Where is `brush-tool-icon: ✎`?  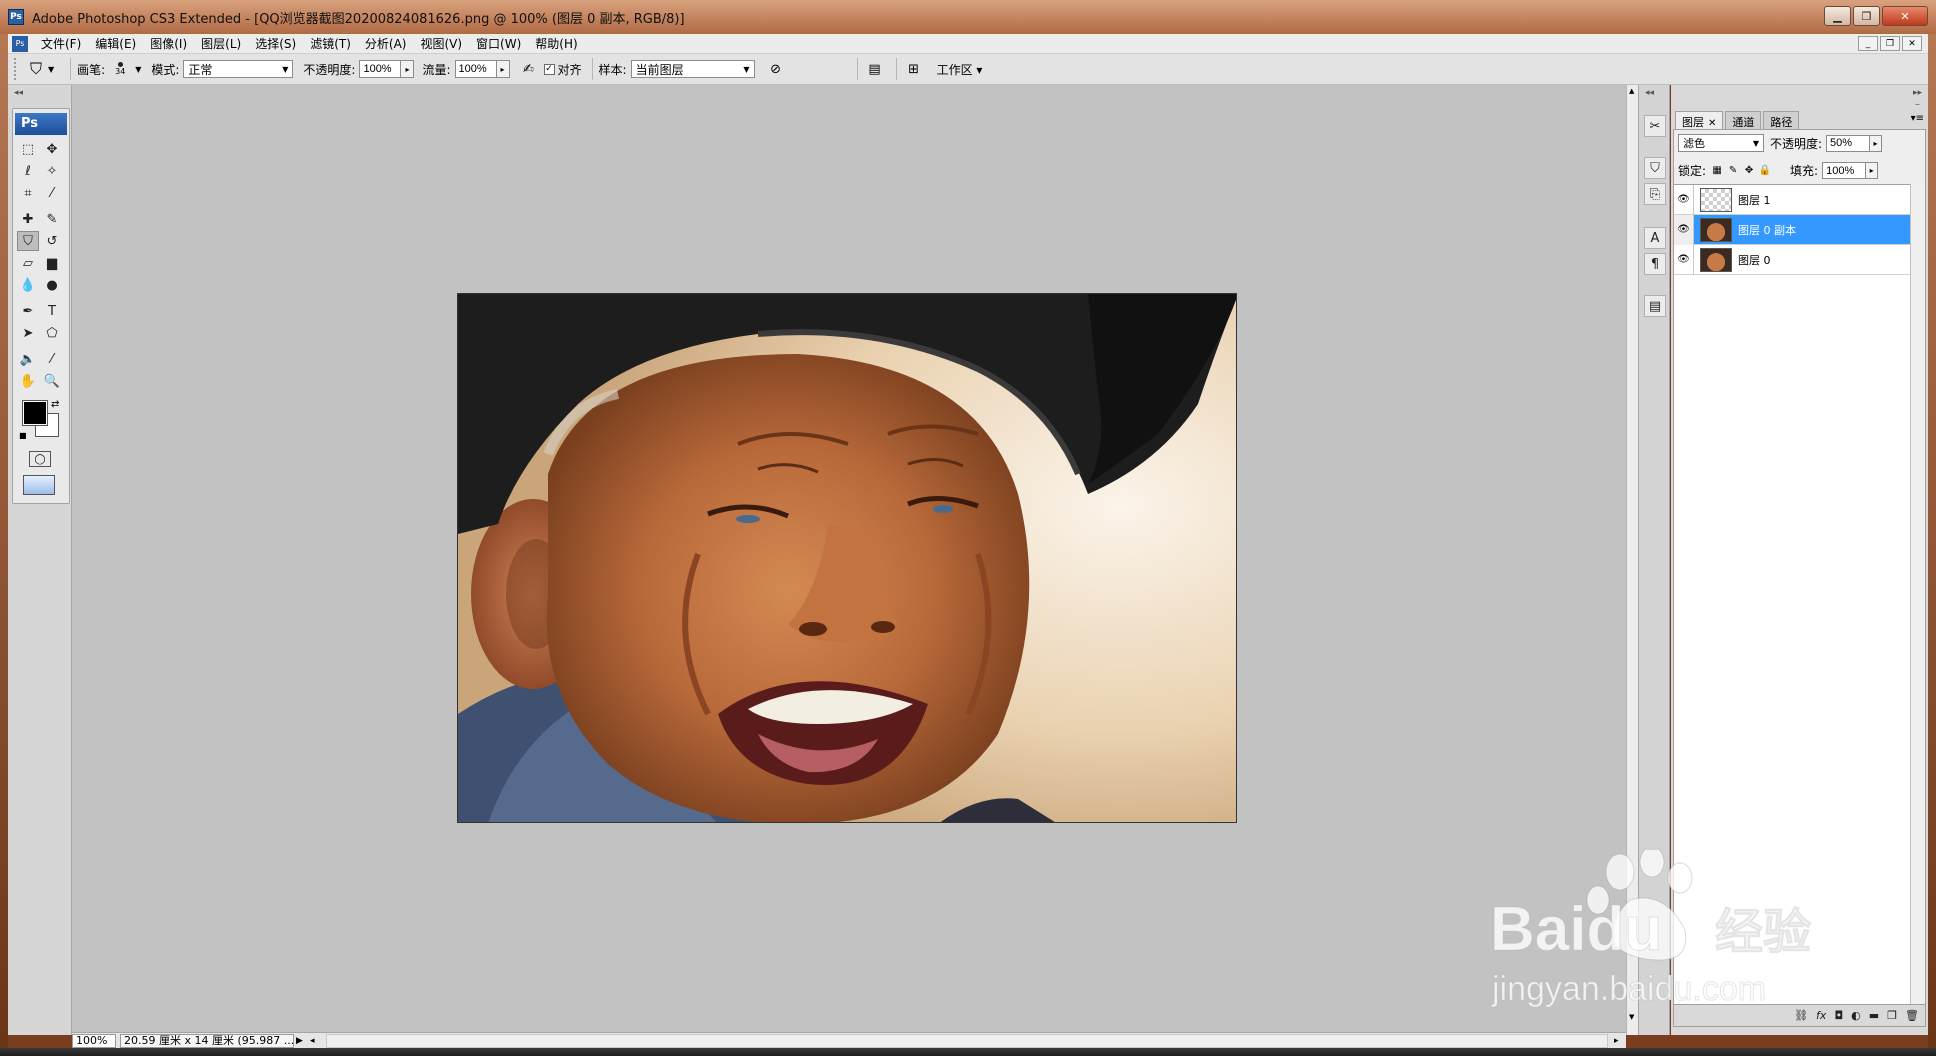 brush-tool-icon: ✎ is located at coordinates (52, 219).